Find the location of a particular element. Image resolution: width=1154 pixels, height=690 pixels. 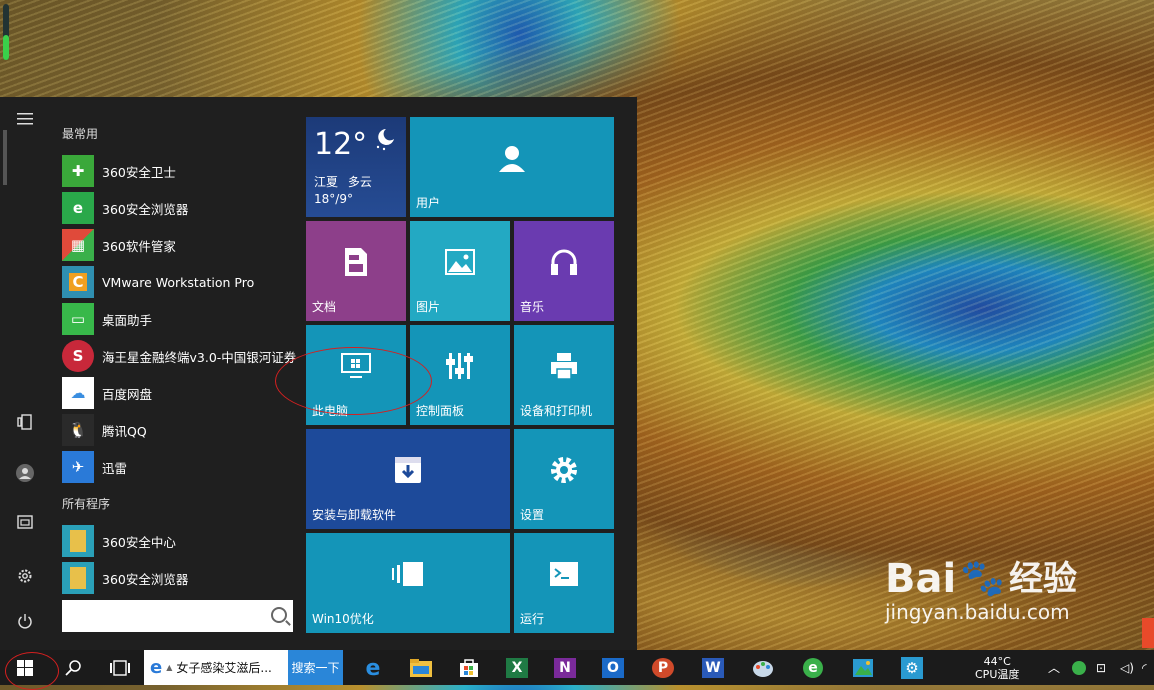

file-explorer-icon is located at coordinates (25, 524).